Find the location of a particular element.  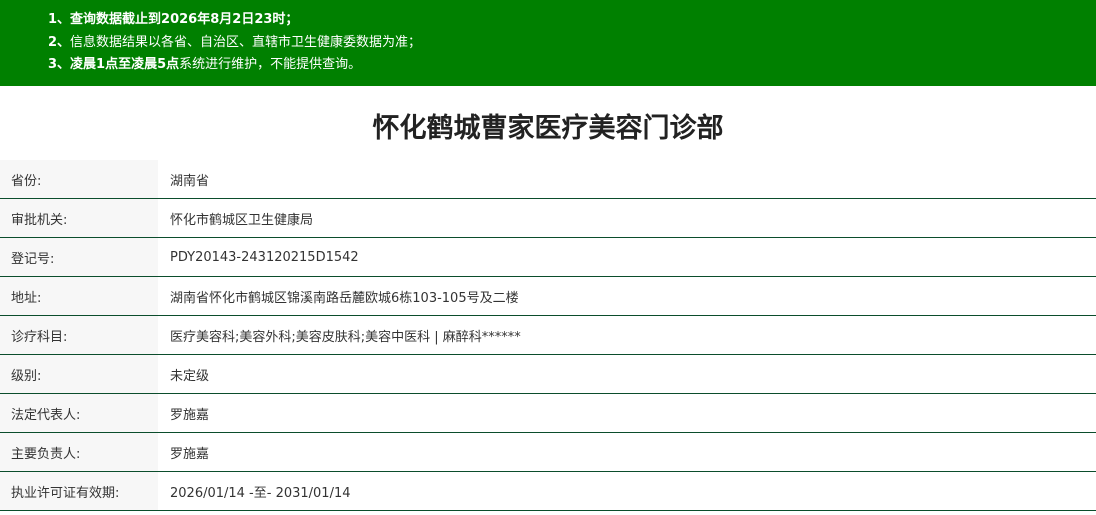

table-row: 执业许可证有效期: 2026/01/14 -至- 2031/01/14 is located at coordinates (548, 491).